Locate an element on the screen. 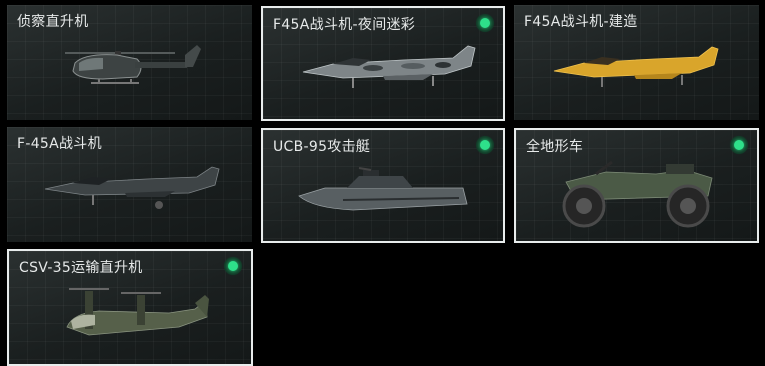  vehicle-card-f45a-construction: F45A战斗机-建造 is located at coordinates (636, 62).